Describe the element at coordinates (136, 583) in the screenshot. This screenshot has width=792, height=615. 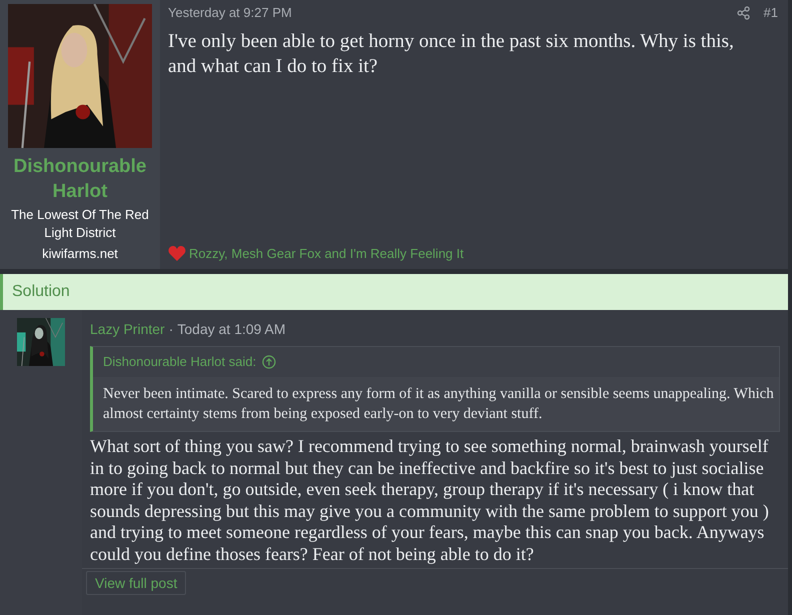
I see `view-full-post-button: View full post` at that location.